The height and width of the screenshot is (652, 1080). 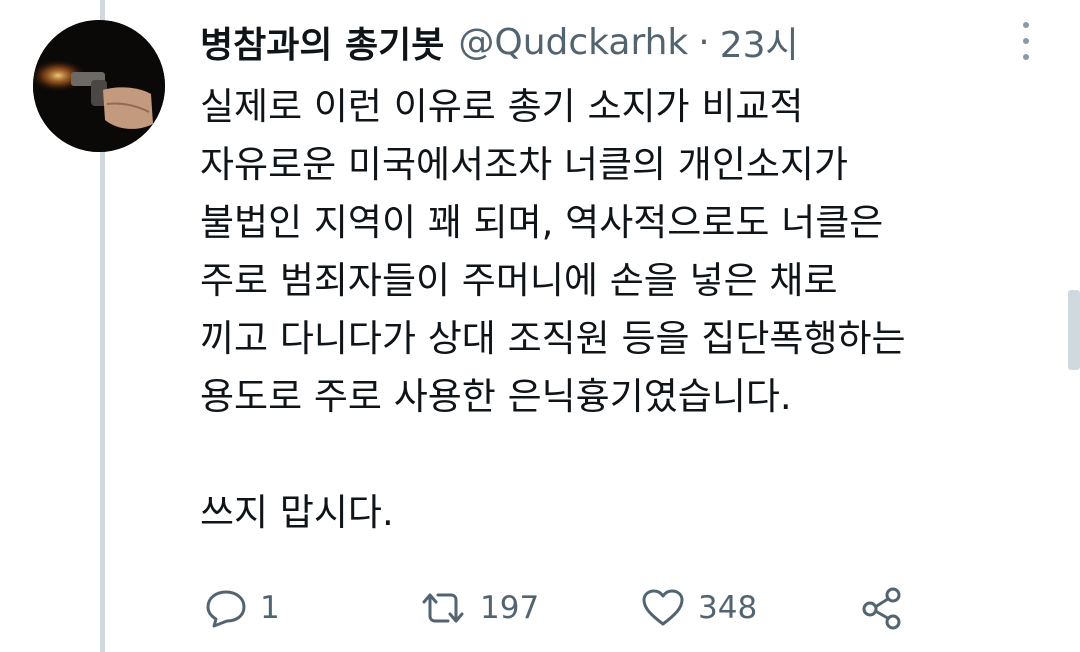 I want to click on like-count: 348, so click(x=728, y=608).